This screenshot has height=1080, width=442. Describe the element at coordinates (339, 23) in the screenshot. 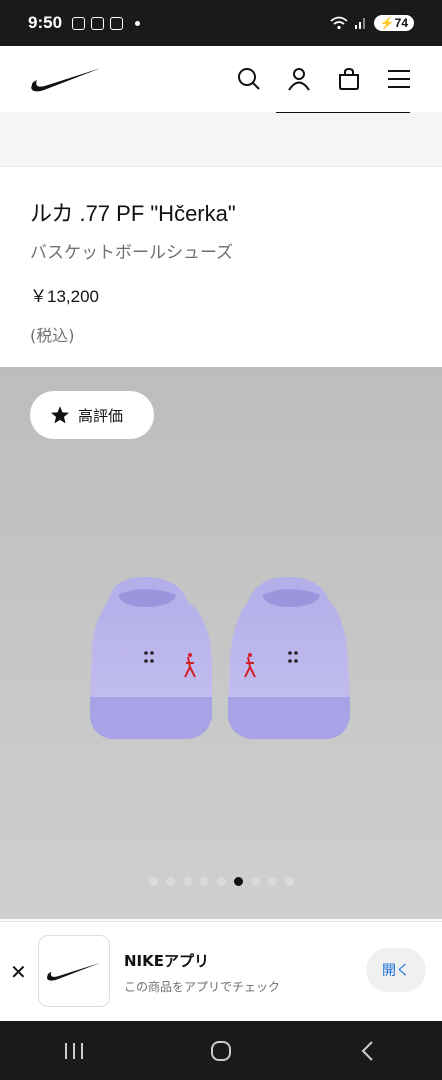

I see `wifi-icon` at that location.